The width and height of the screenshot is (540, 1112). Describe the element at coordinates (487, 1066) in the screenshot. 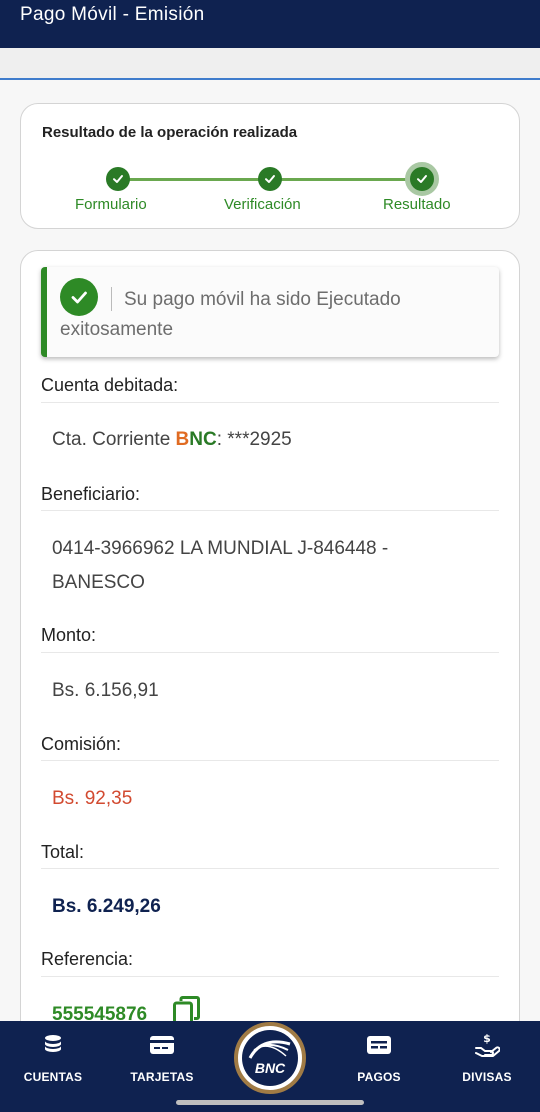

I see `nav-item-divisas: $ DIVISAS` at that location.